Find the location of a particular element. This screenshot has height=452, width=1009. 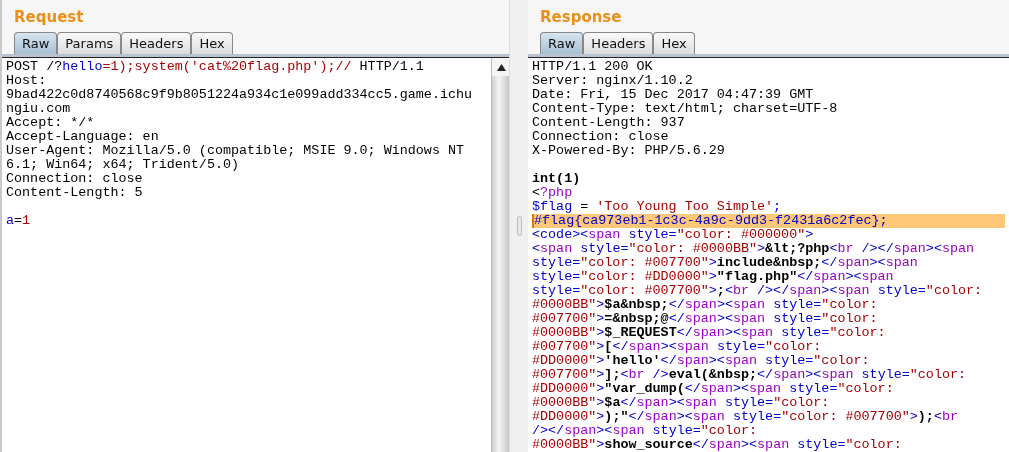

code-line: Host: is located at coordinates (27, 81).